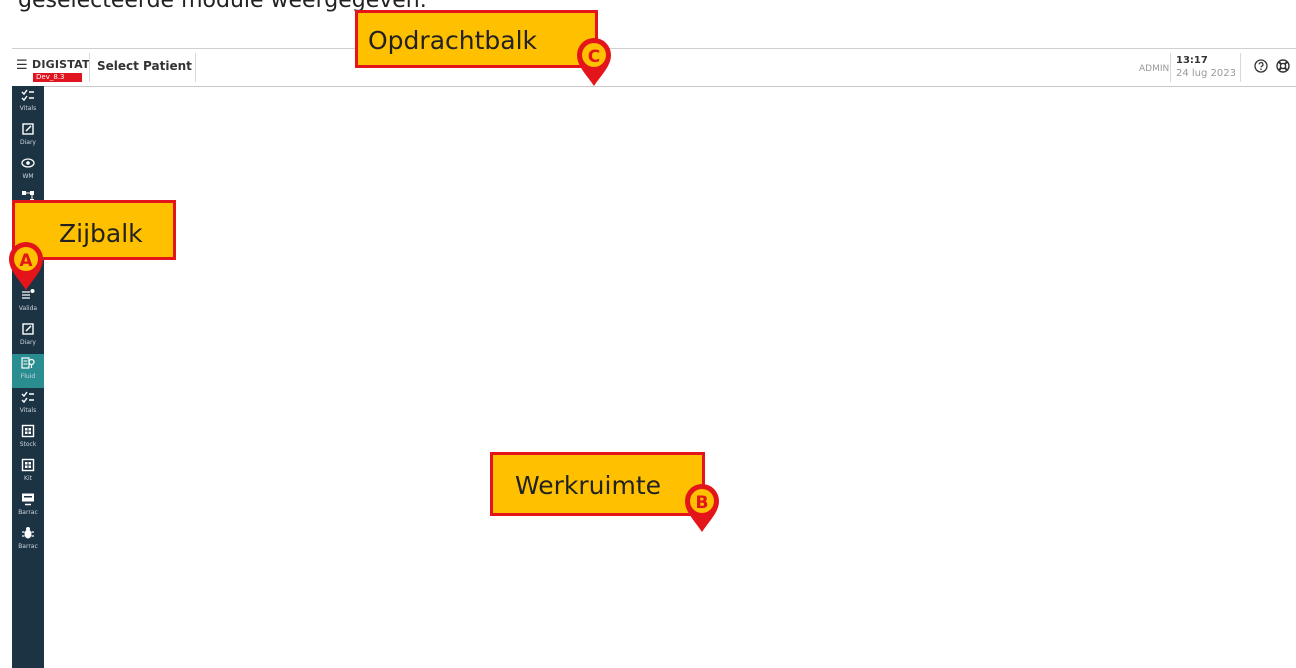  I want to click on sidebar-item-stock: Stock, so click(28, 439).